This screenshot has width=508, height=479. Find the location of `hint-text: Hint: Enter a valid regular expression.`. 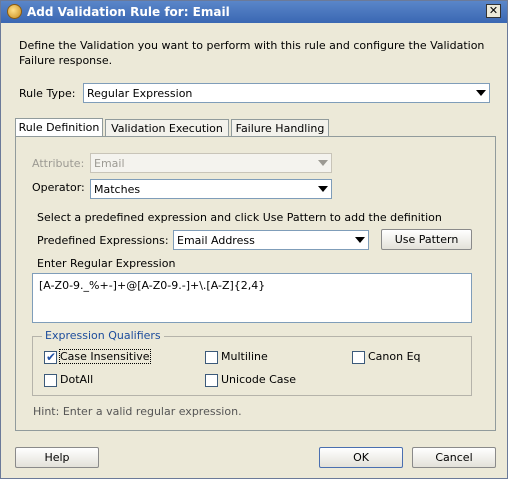

hint-text: Hint: Enter a valid regular expression. is located at coordinates (137, 411).